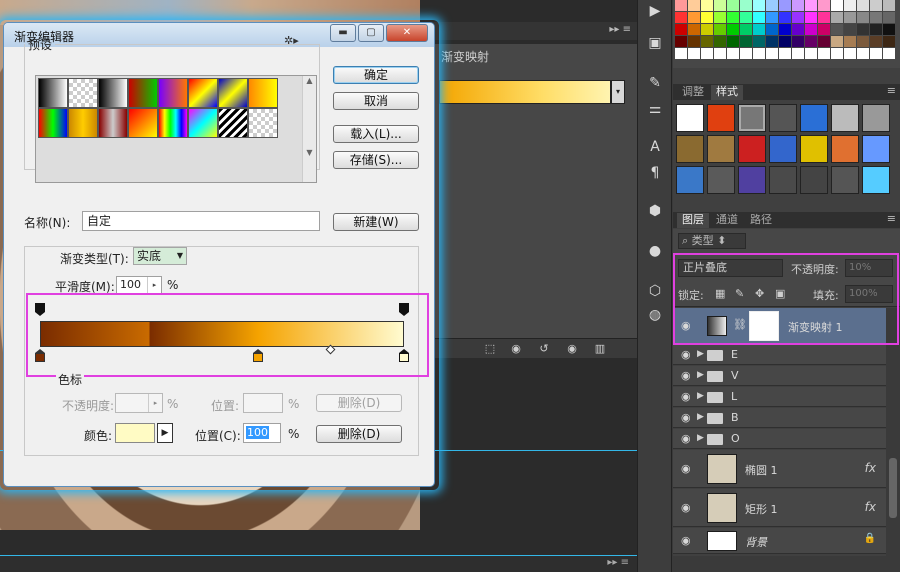 This screenshot has width=900, height=572. I want to click on layers-scroll-thumb, so click(893, 488).